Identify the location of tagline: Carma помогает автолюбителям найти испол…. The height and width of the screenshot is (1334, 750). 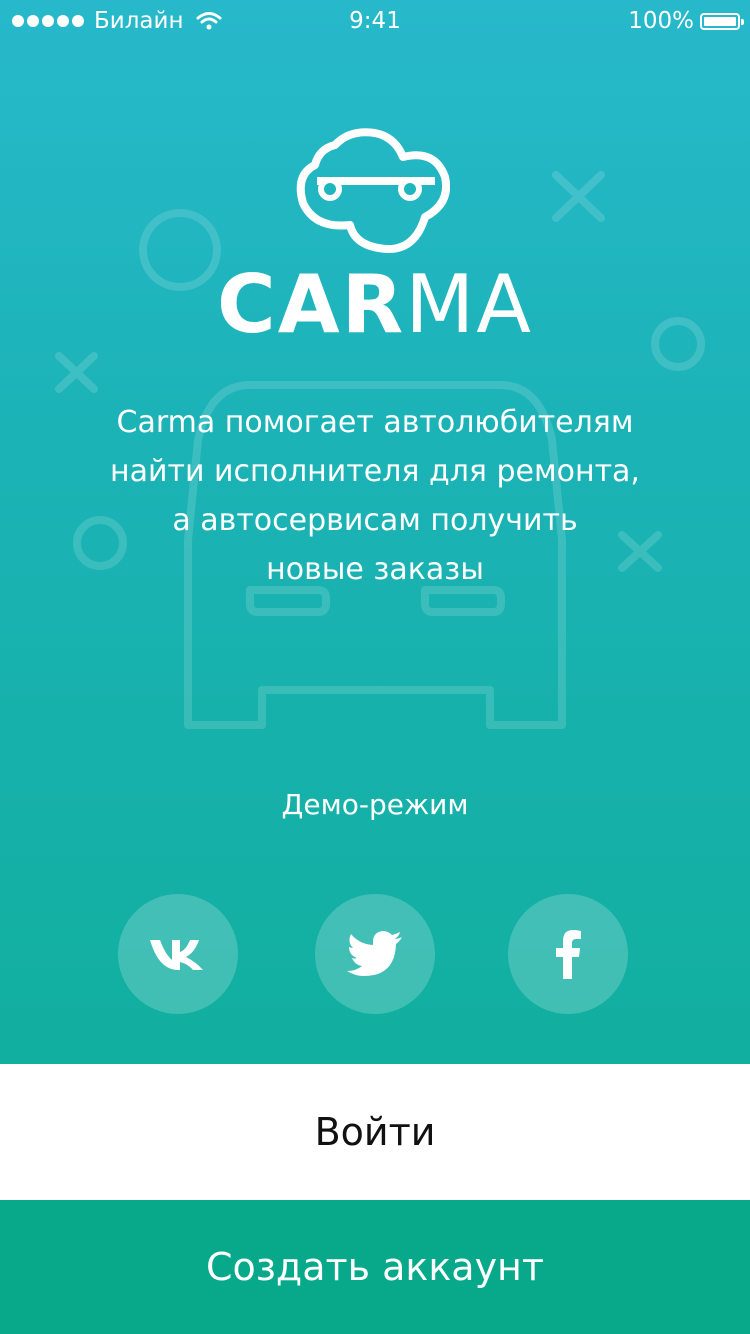
(375, 496).